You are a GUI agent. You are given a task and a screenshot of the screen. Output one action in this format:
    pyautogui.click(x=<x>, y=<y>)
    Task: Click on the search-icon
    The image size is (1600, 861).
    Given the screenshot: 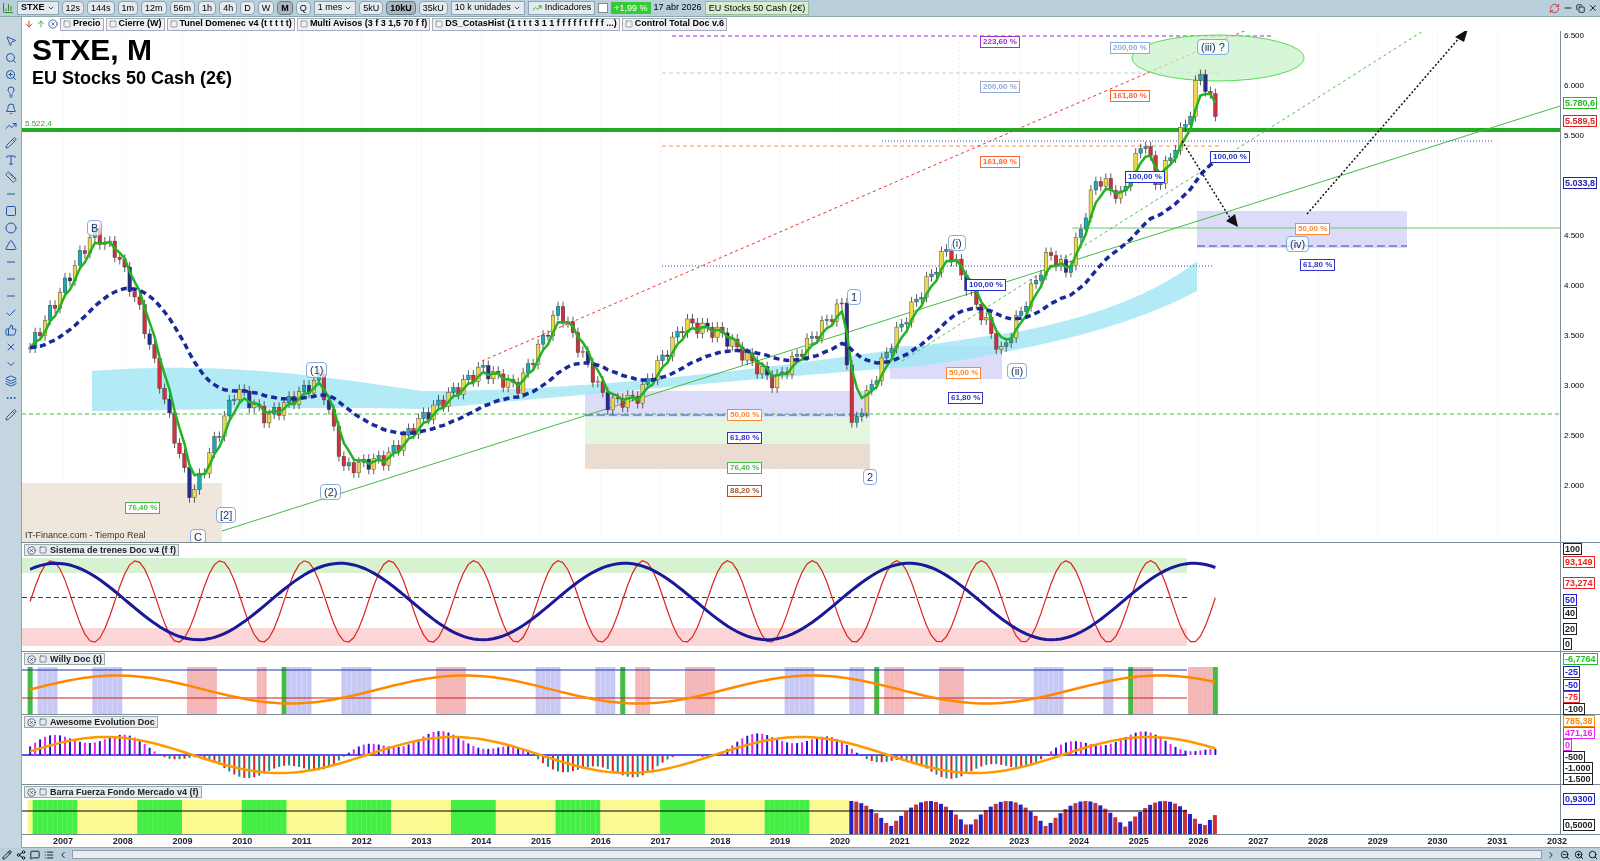 What is the action you would take?
    pyautogui.click(x=1593, y=854)
    